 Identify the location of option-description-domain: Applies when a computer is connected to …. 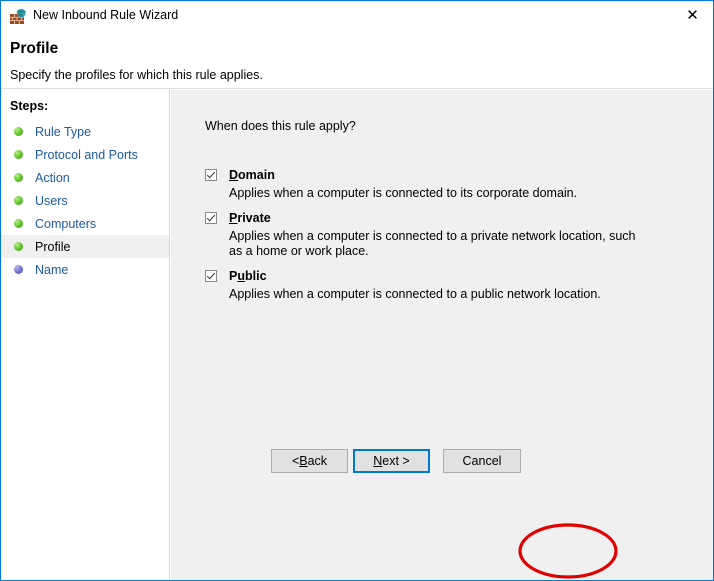
(403, 193).